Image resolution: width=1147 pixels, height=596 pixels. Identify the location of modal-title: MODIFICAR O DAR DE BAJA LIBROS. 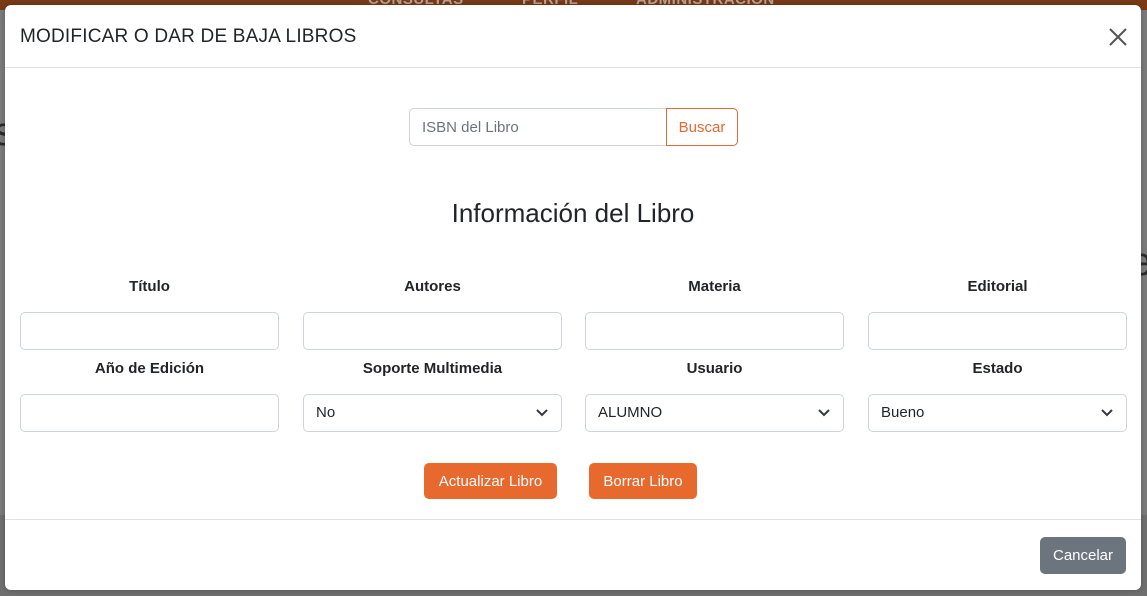
(188, 36).